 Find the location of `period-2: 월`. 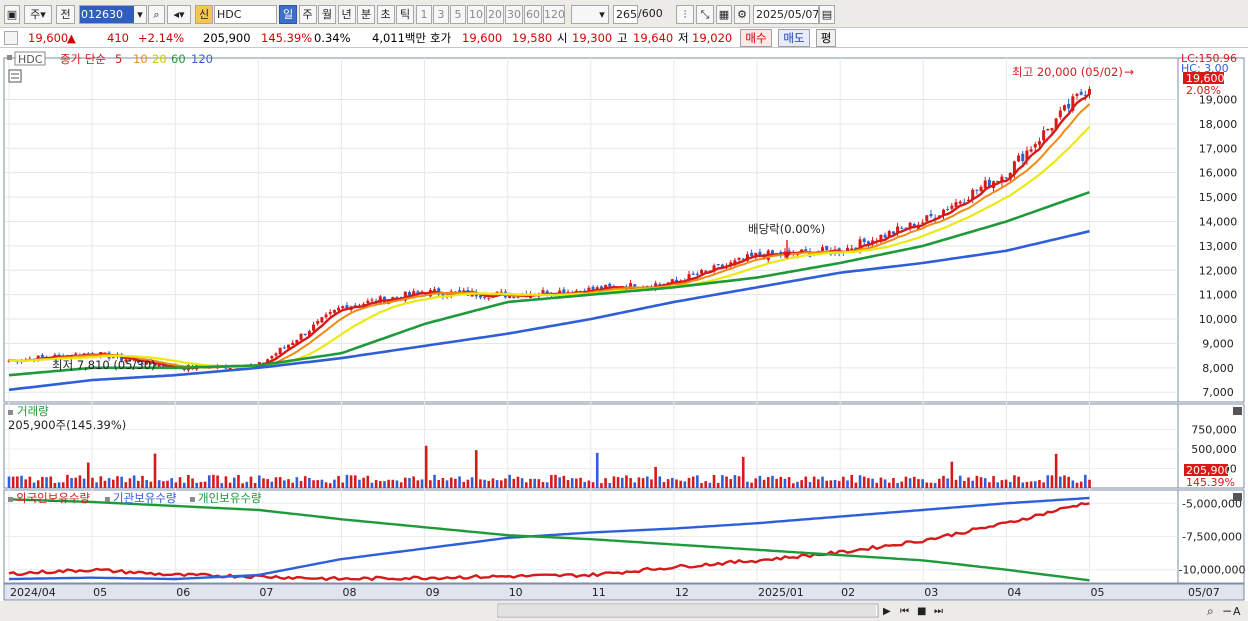

period-2: 월 is located at coordinates (327, 14).